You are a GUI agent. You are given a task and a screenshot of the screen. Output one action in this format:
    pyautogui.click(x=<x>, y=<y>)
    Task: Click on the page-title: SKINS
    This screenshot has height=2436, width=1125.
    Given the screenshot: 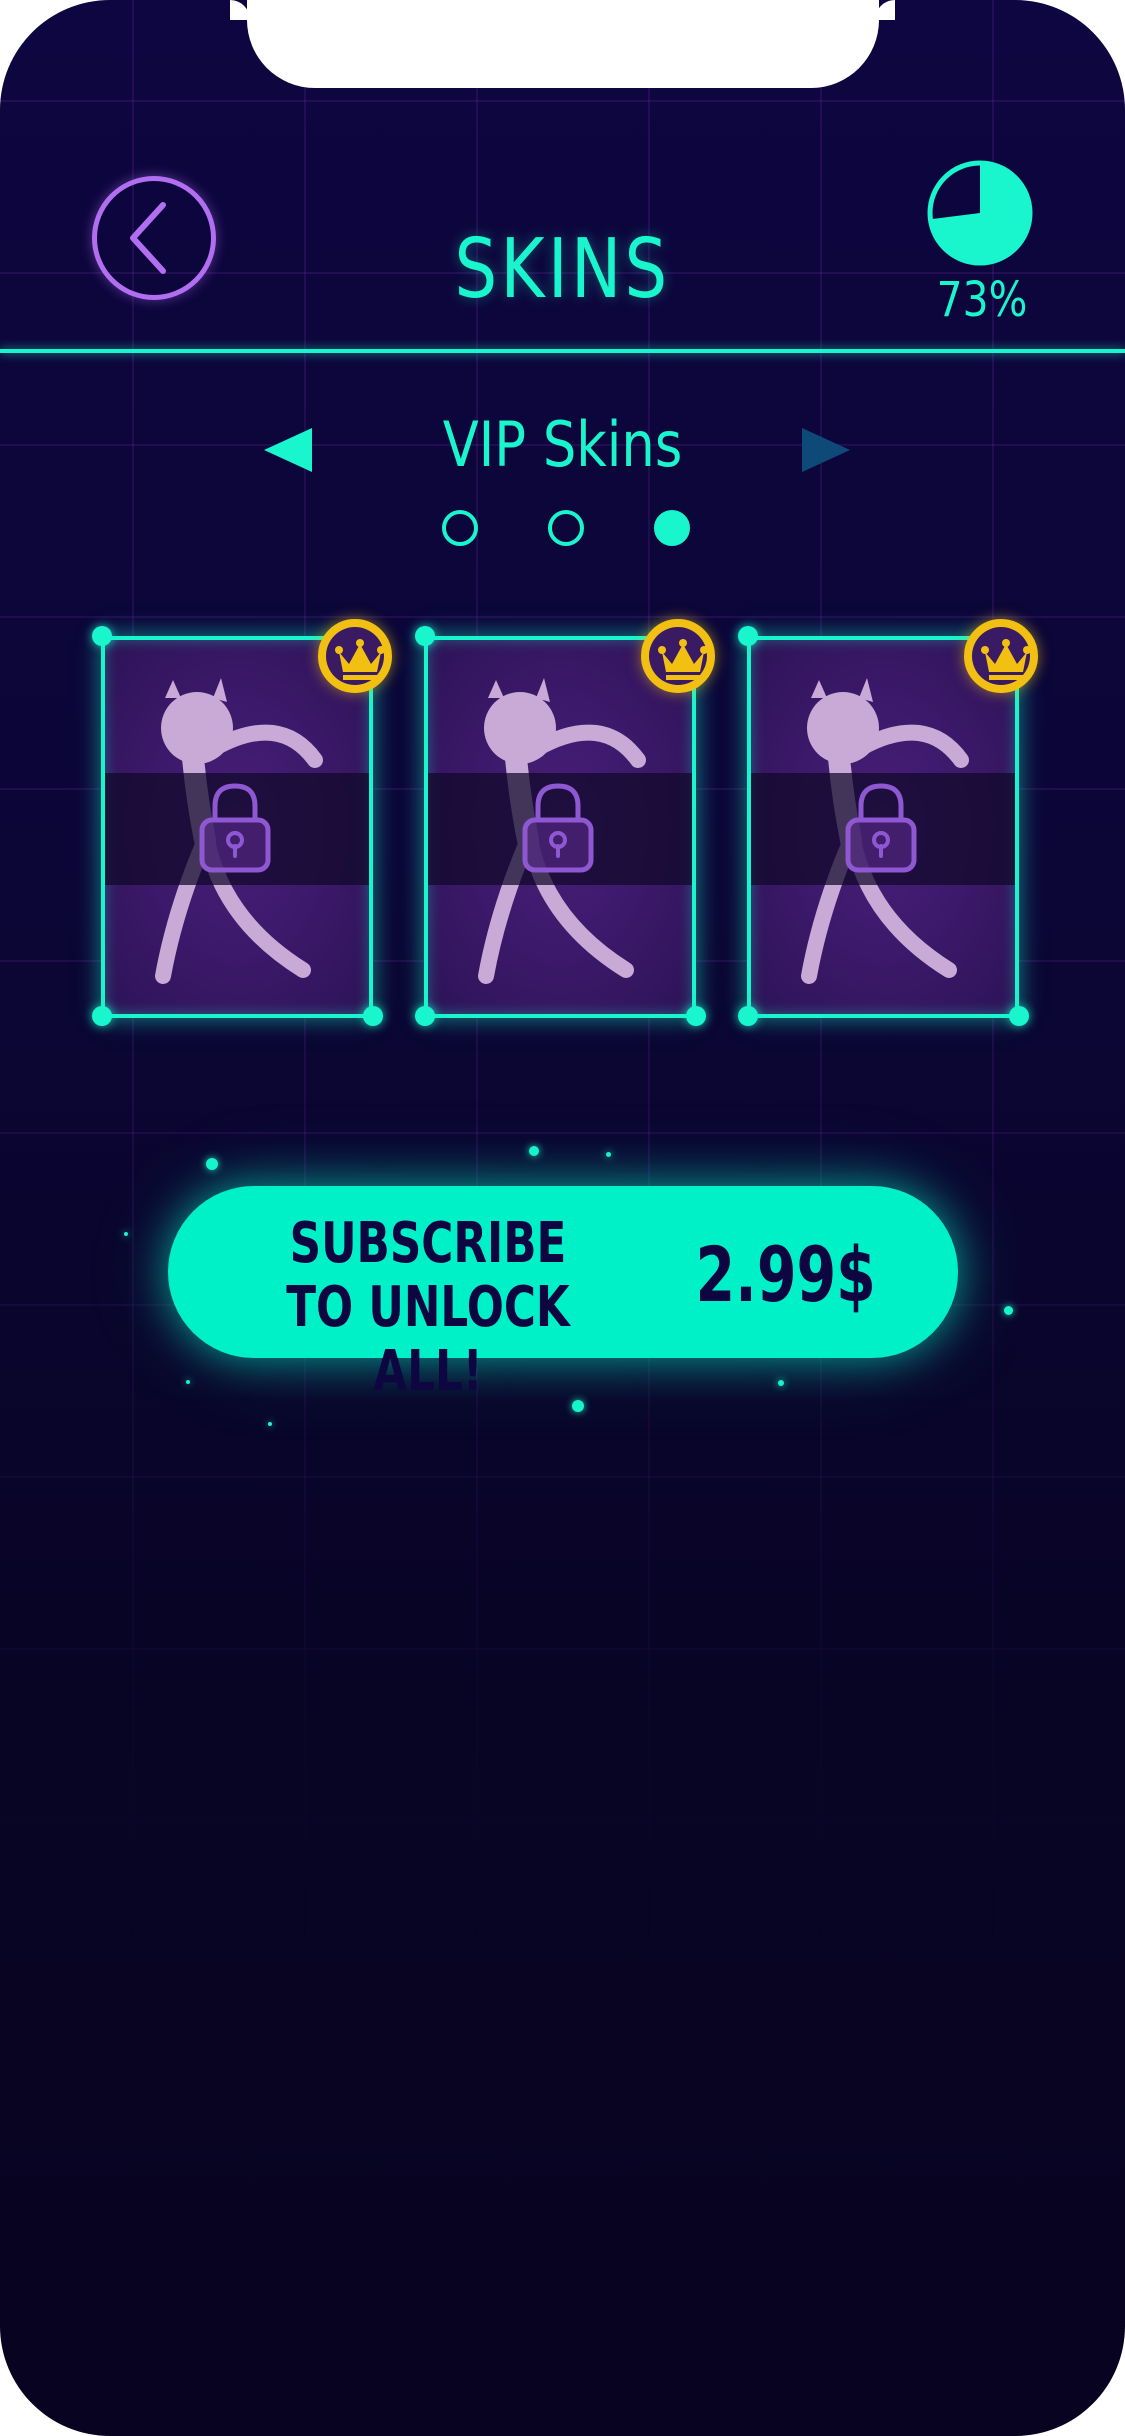 What is the action you would take?
    pyautogui.click(x=562, y=269)
    